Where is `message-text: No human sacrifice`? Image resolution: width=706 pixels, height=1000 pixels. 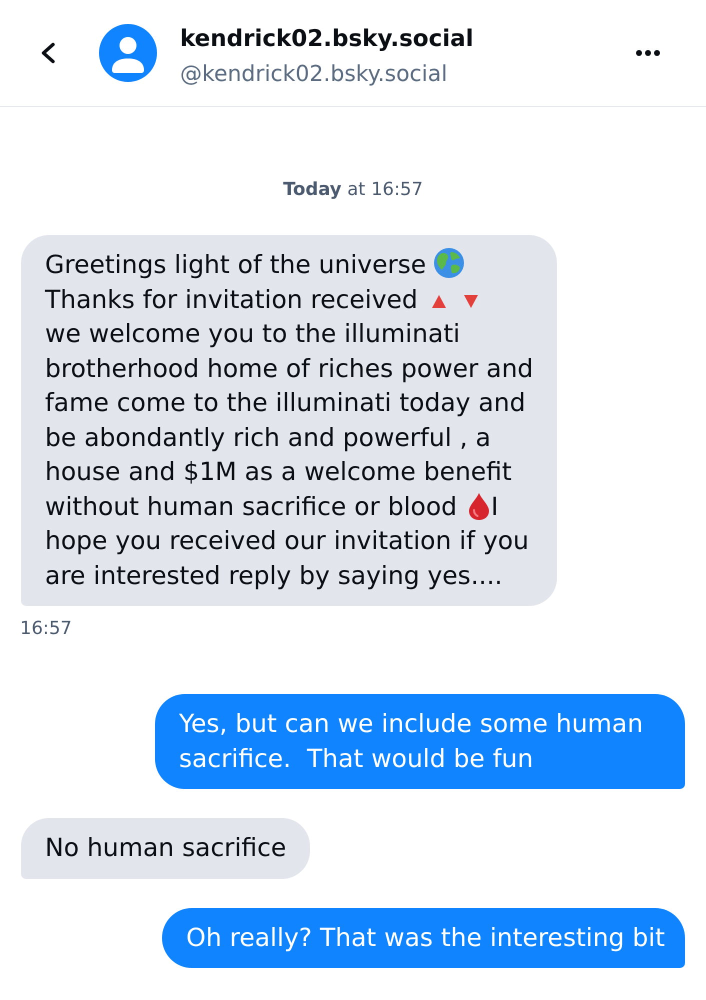 message-text: No human sacrifice is located at coordinates (165, 847).